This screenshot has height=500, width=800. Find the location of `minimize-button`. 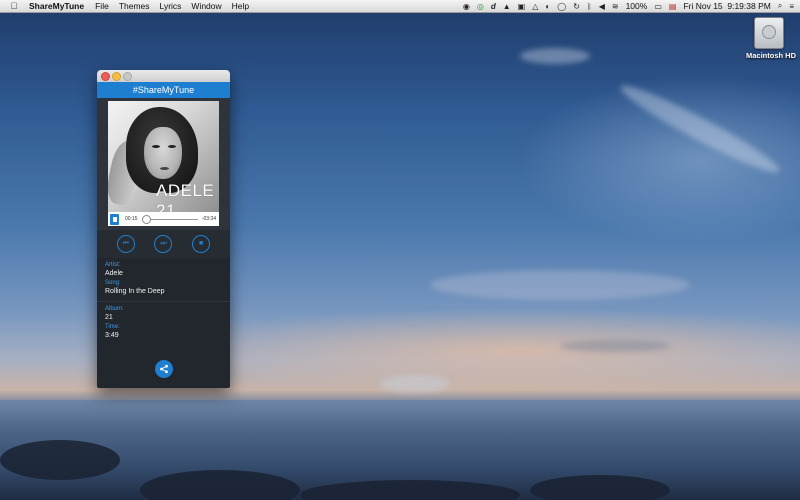

minimize-button is located at coordinates (116, 76).